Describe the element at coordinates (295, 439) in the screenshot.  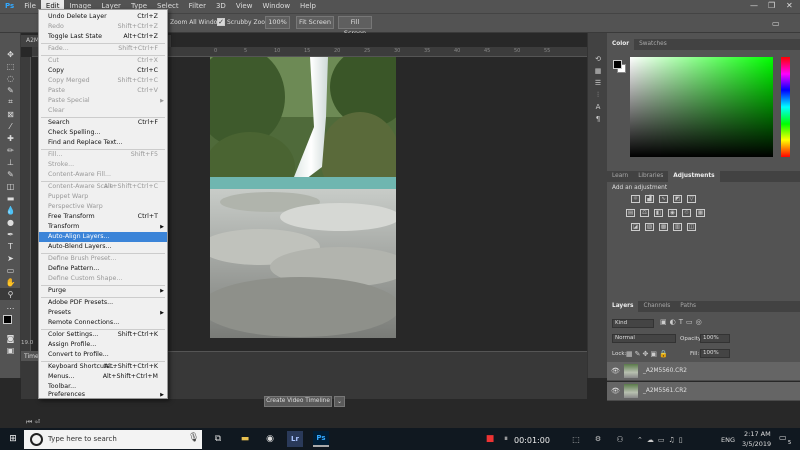
I see `lightroom-icon: Lr` at that location.